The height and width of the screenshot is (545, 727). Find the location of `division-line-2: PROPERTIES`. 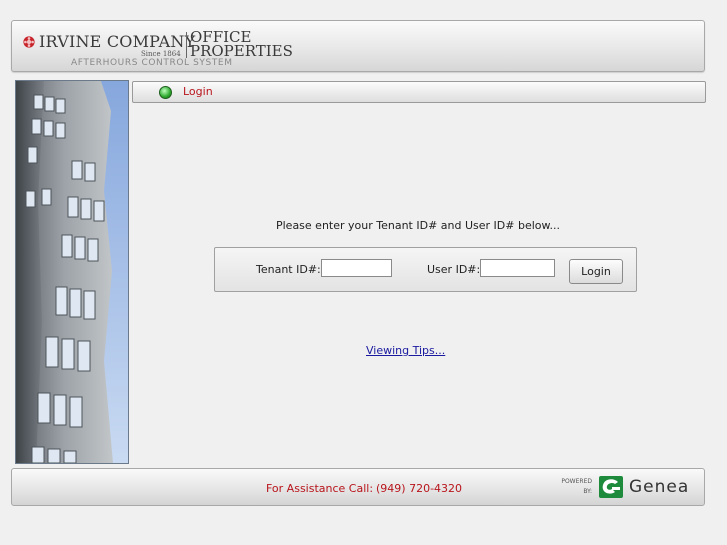

division-line-2: PROPERTIES is located at coordinates (241, 51).